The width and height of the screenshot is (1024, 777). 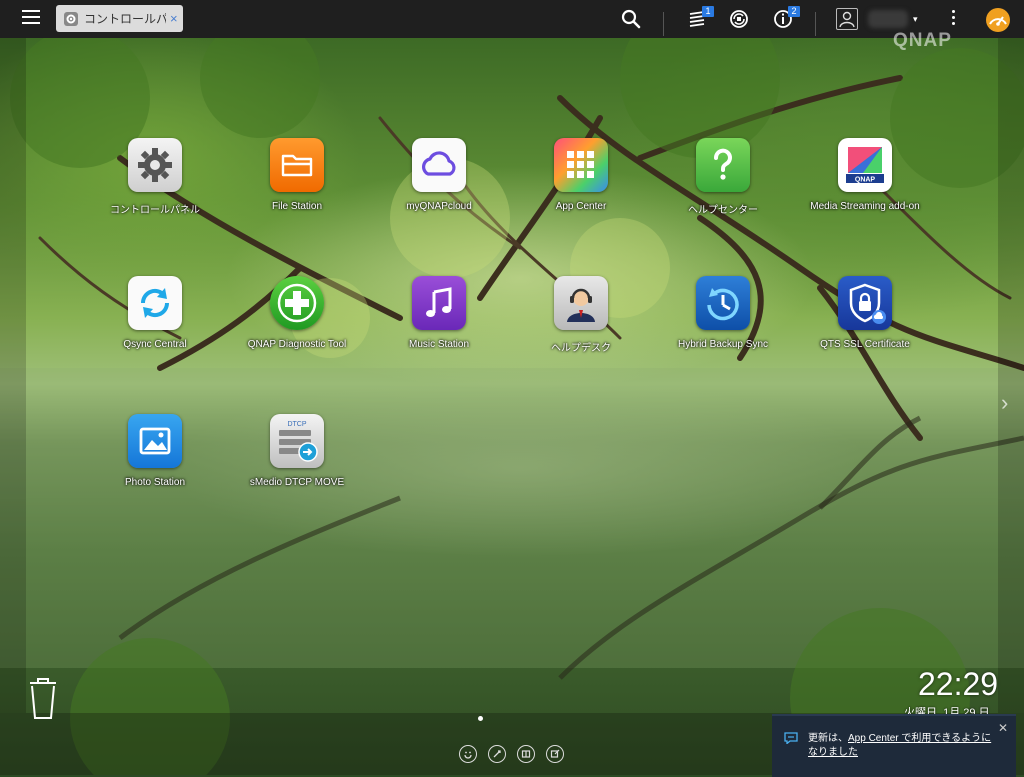 I want to click on desktop-dock, so click(x=517, y=754).